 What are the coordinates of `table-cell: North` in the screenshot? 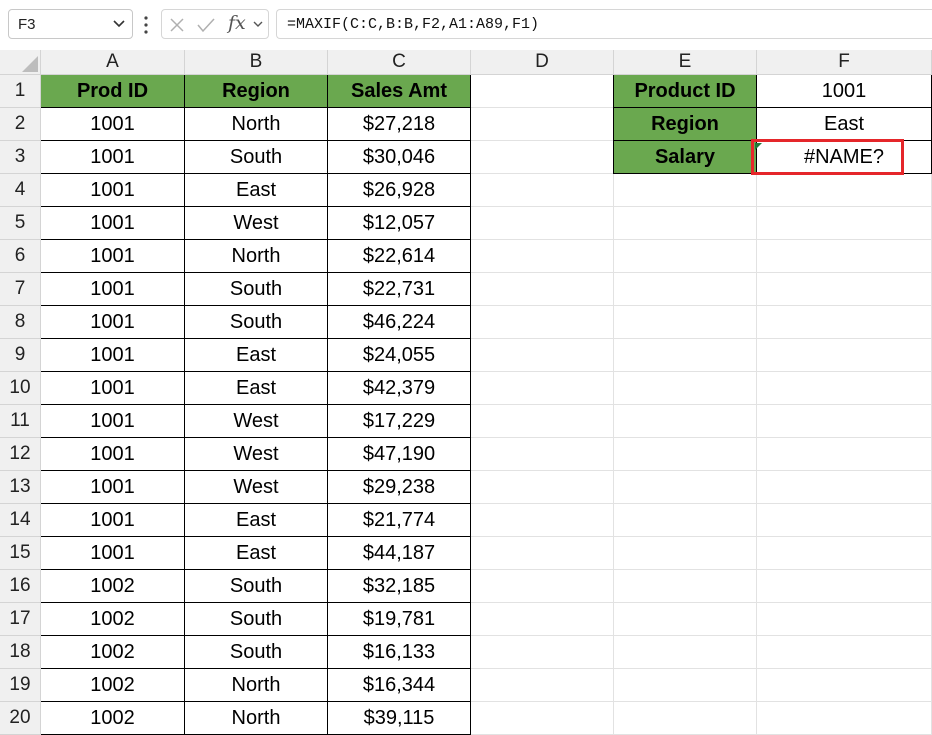 It's located at (256, 124).